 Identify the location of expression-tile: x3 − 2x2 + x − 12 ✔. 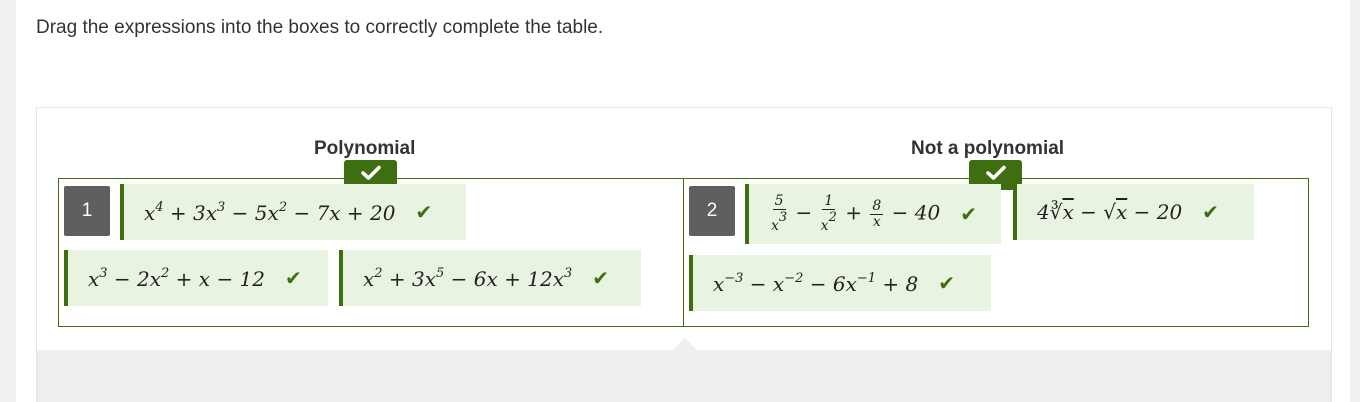
(196, 278).